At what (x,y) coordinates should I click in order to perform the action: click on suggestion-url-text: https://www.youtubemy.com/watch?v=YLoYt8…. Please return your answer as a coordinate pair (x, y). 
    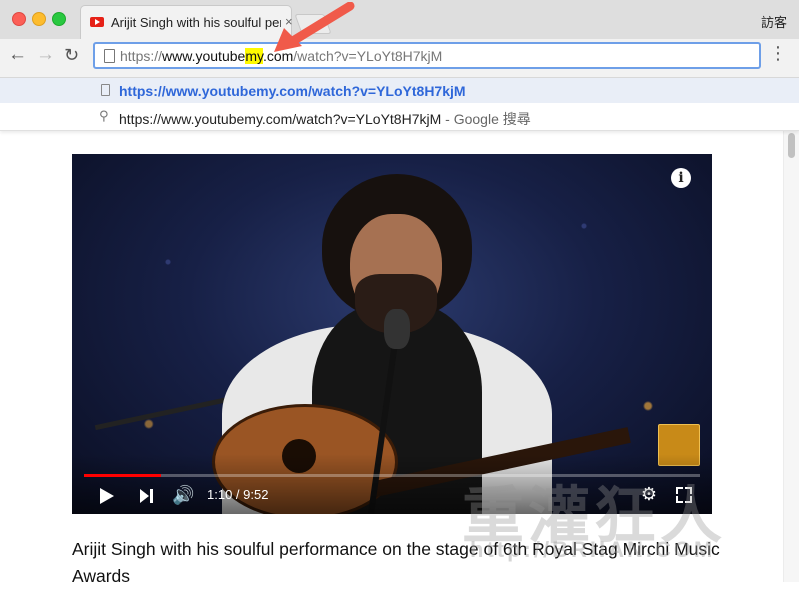
    Looking at the image, I should click on (292, 91).